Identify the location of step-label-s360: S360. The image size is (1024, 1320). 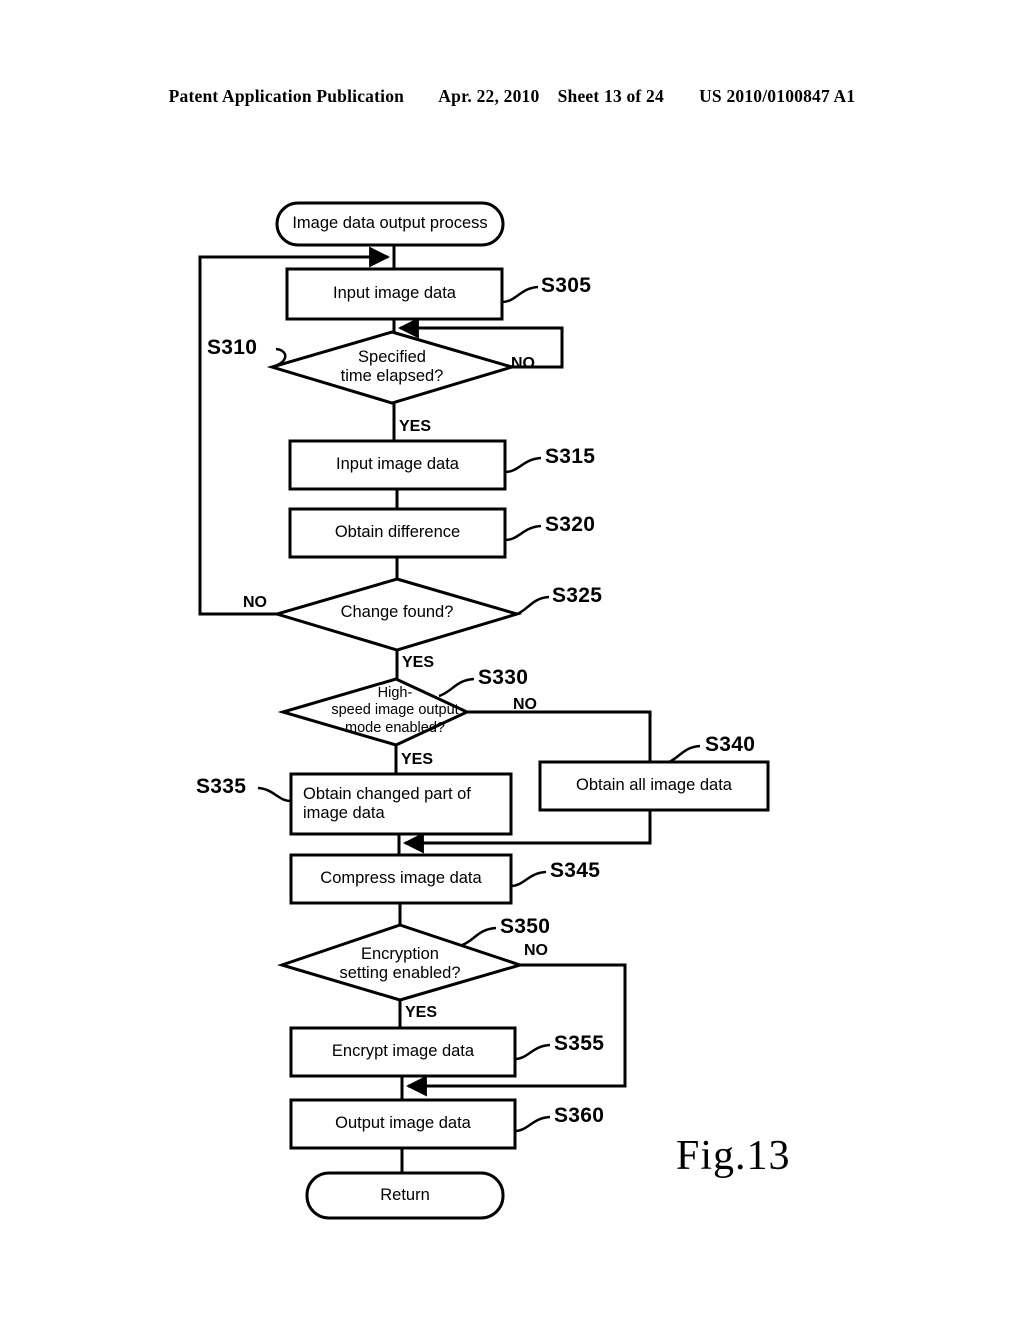
(579, 1115).